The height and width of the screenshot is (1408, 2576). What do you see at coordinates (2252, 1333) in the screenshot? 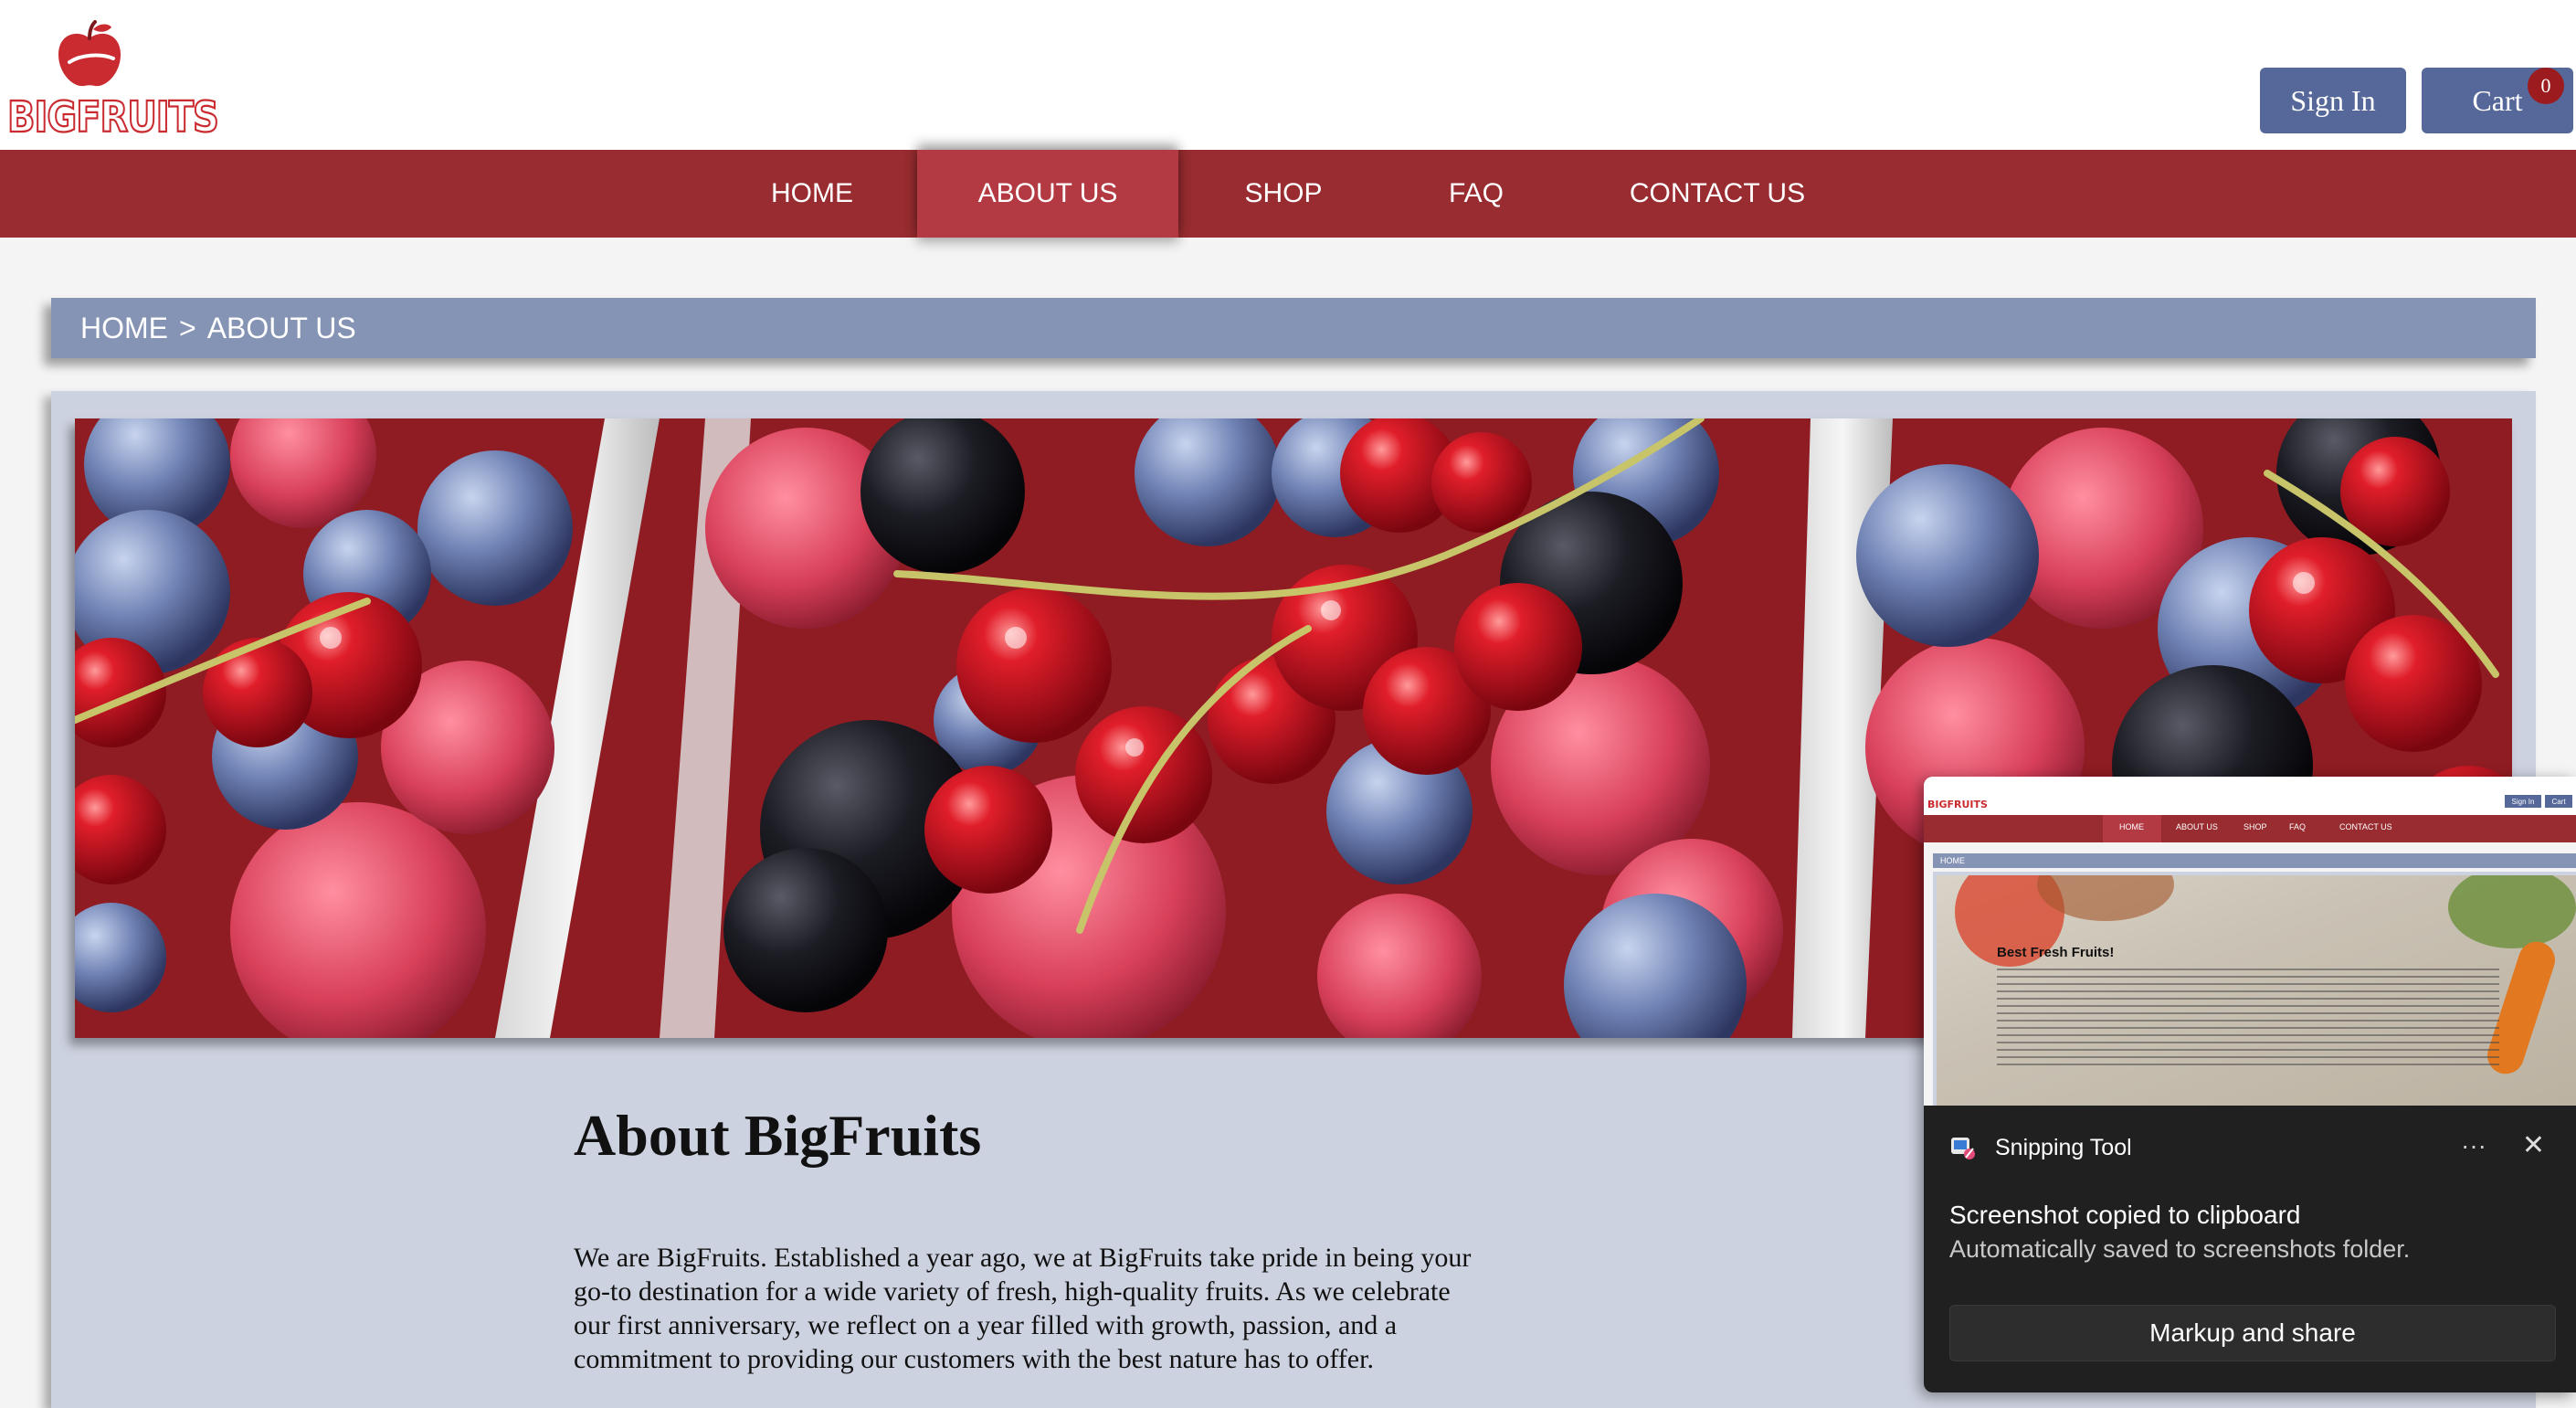
I see `markup-and-share-button: Markup and share` at bounding box center [2252, 1333].